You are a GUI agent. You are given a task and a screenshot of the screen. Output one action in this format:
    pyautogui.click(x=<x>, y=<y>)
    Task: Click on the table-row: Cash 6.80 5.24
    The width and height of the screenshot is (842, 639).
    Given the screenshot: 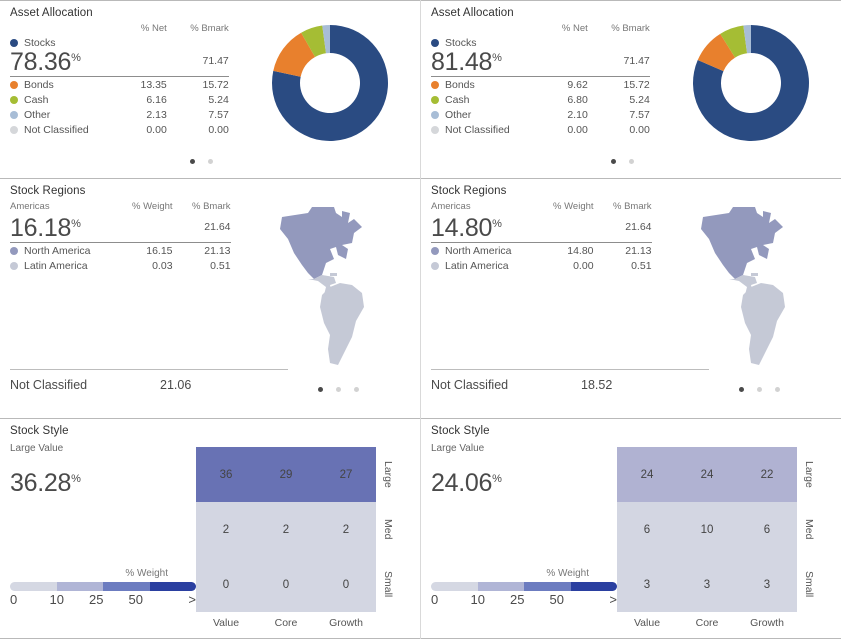 What is the action you would take?
    pyautogui.click(x=540, y=99)
    